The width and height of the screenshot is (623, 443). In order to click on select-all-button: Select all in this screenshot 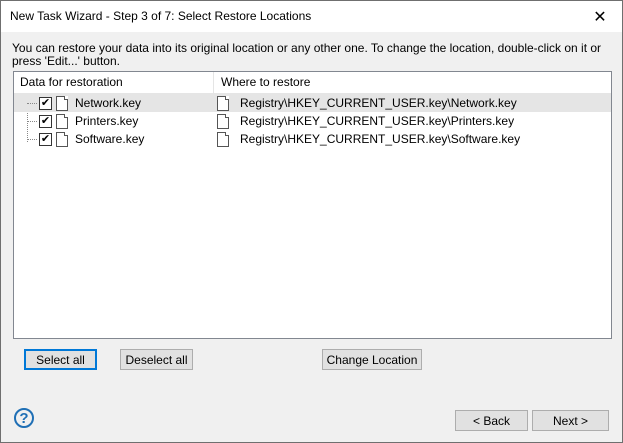, I will do `click(60, 359)`.